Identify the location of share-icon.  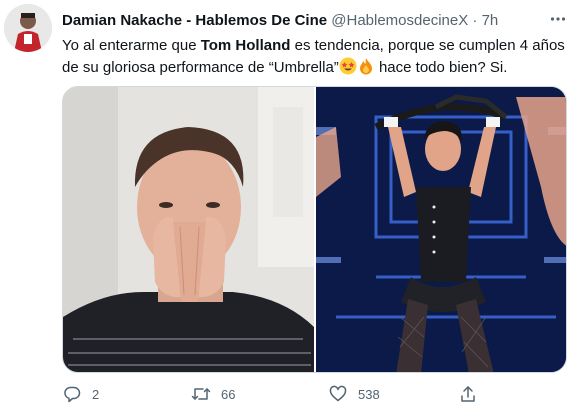
(468, 394).